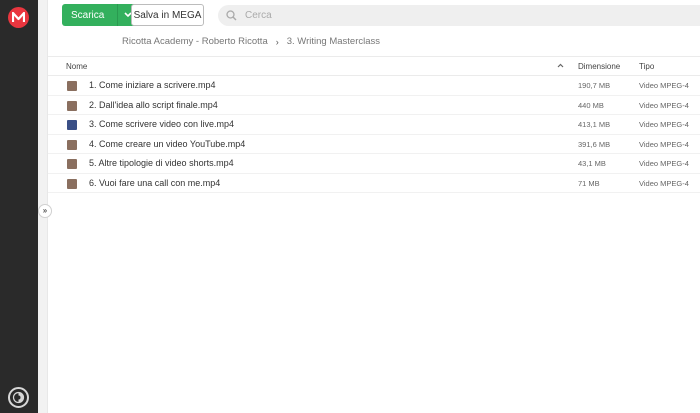  What do you see at coordinates (162, 124) in the screenshot?
I see `file-name: 3. Come scrivere video con live.mp4` at bounding box center [162, 124].